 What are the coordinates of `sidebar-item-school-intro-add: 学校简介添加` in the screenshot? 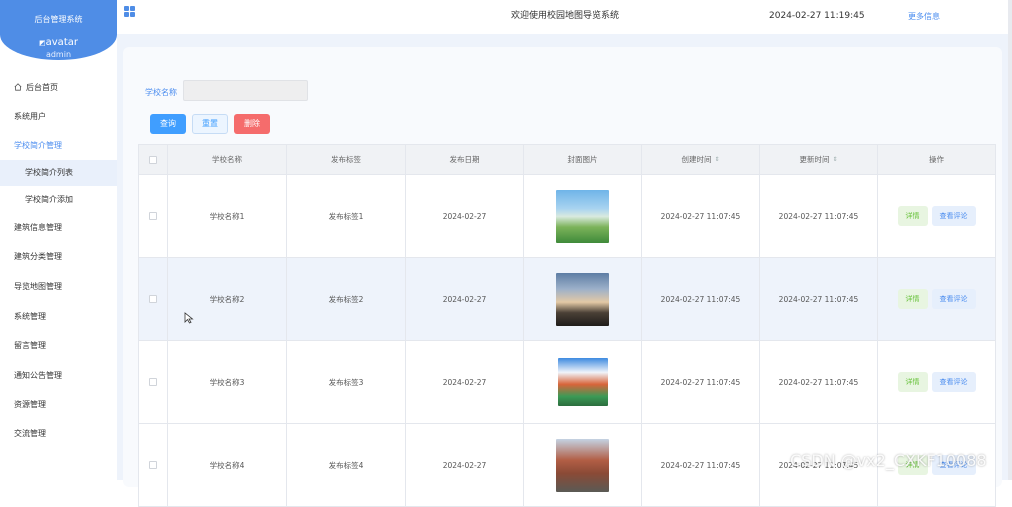 It's located at (58, 200).